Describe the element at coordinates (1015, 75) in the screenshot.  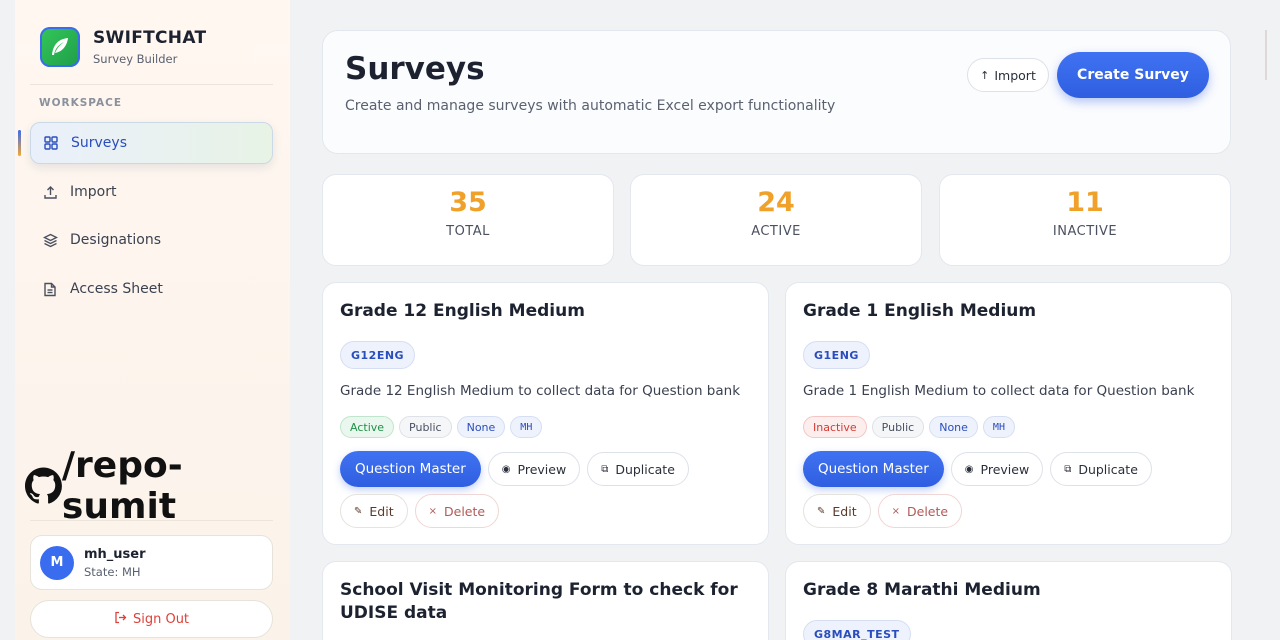
I see `import-label: Import` at that location.